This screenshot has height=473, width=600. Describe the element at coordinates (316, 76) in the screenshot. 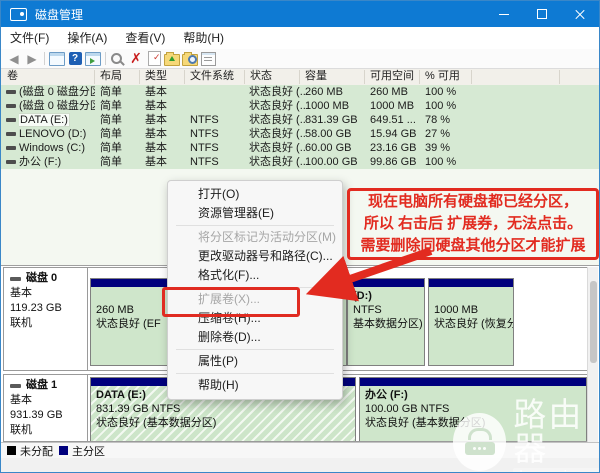

I see `header-capacity: 容量` at that location.